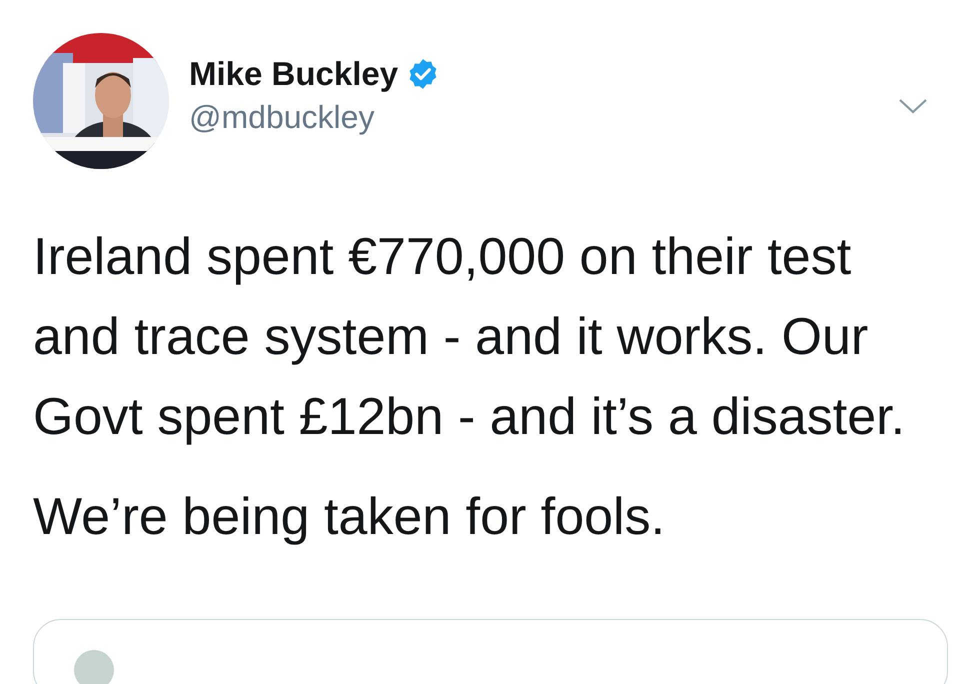 The width and height of the screenshot is (960, 684). Describe the element at coordinates (94, 667) in the screenshot. I see `avatar-icon` at that location.